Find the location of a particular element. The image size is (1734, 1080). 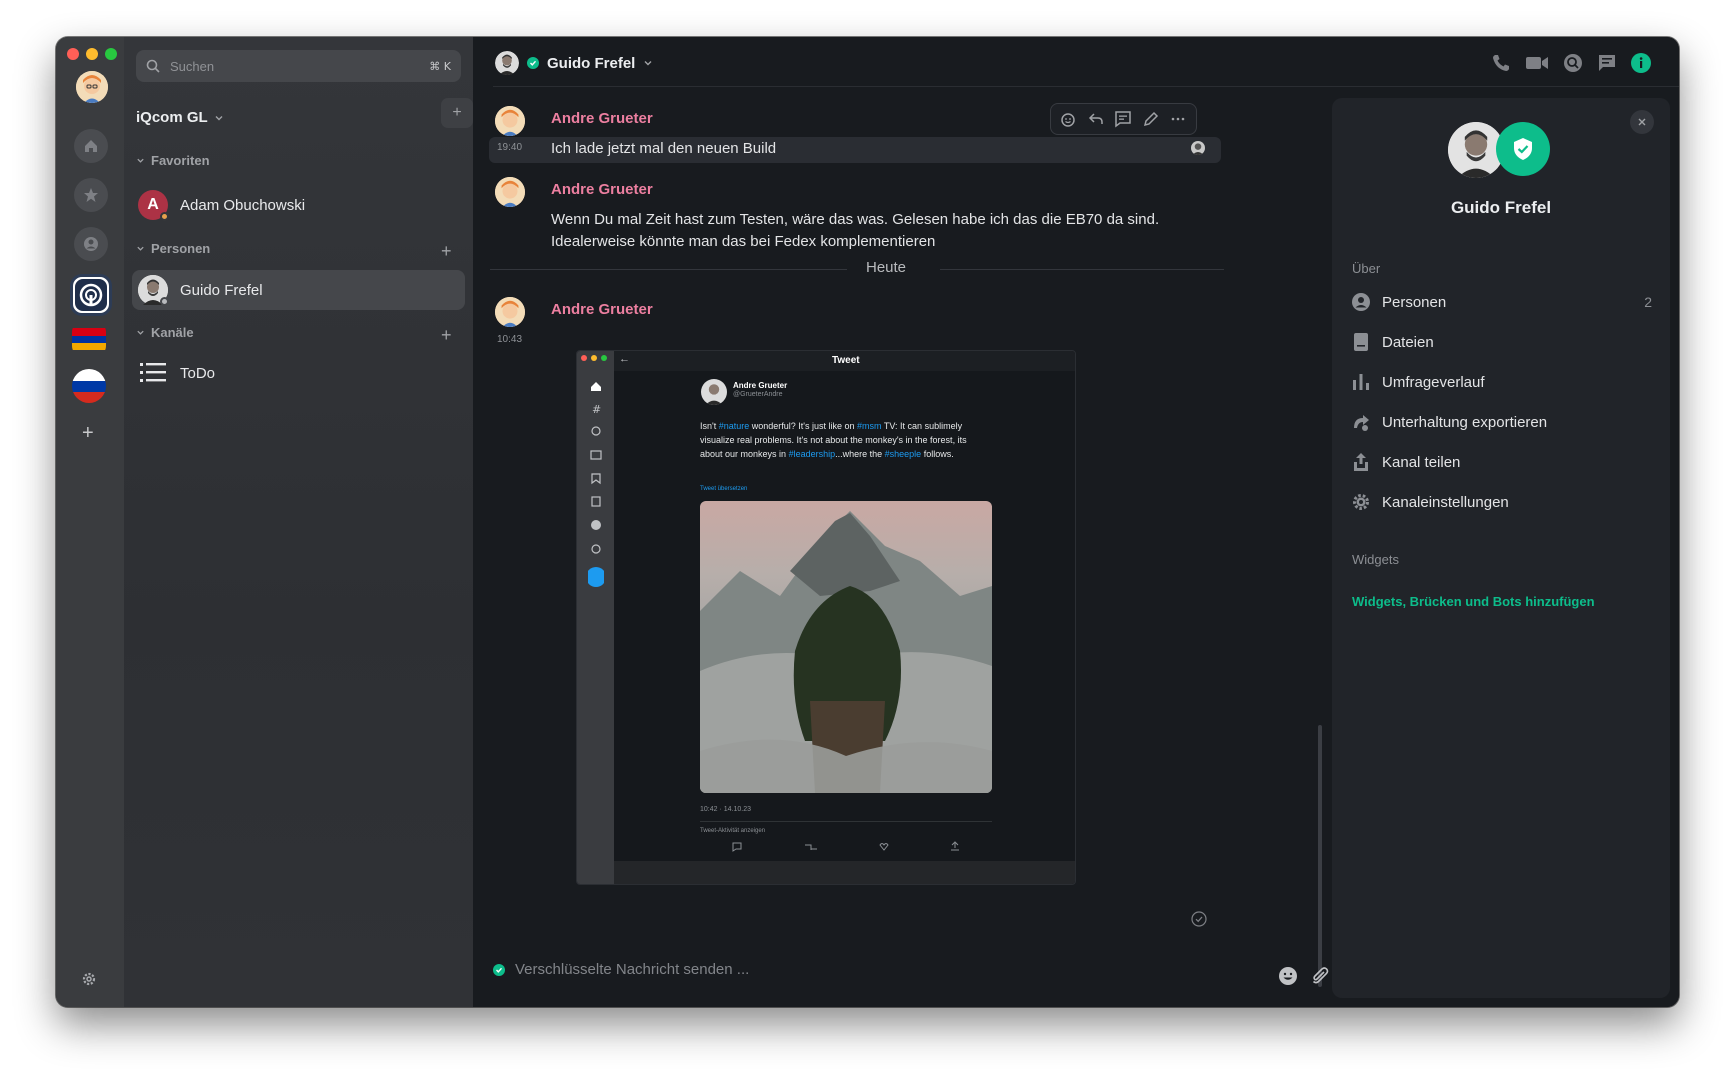

section-favorites: Favoriten is located at coordinates (173, 160).